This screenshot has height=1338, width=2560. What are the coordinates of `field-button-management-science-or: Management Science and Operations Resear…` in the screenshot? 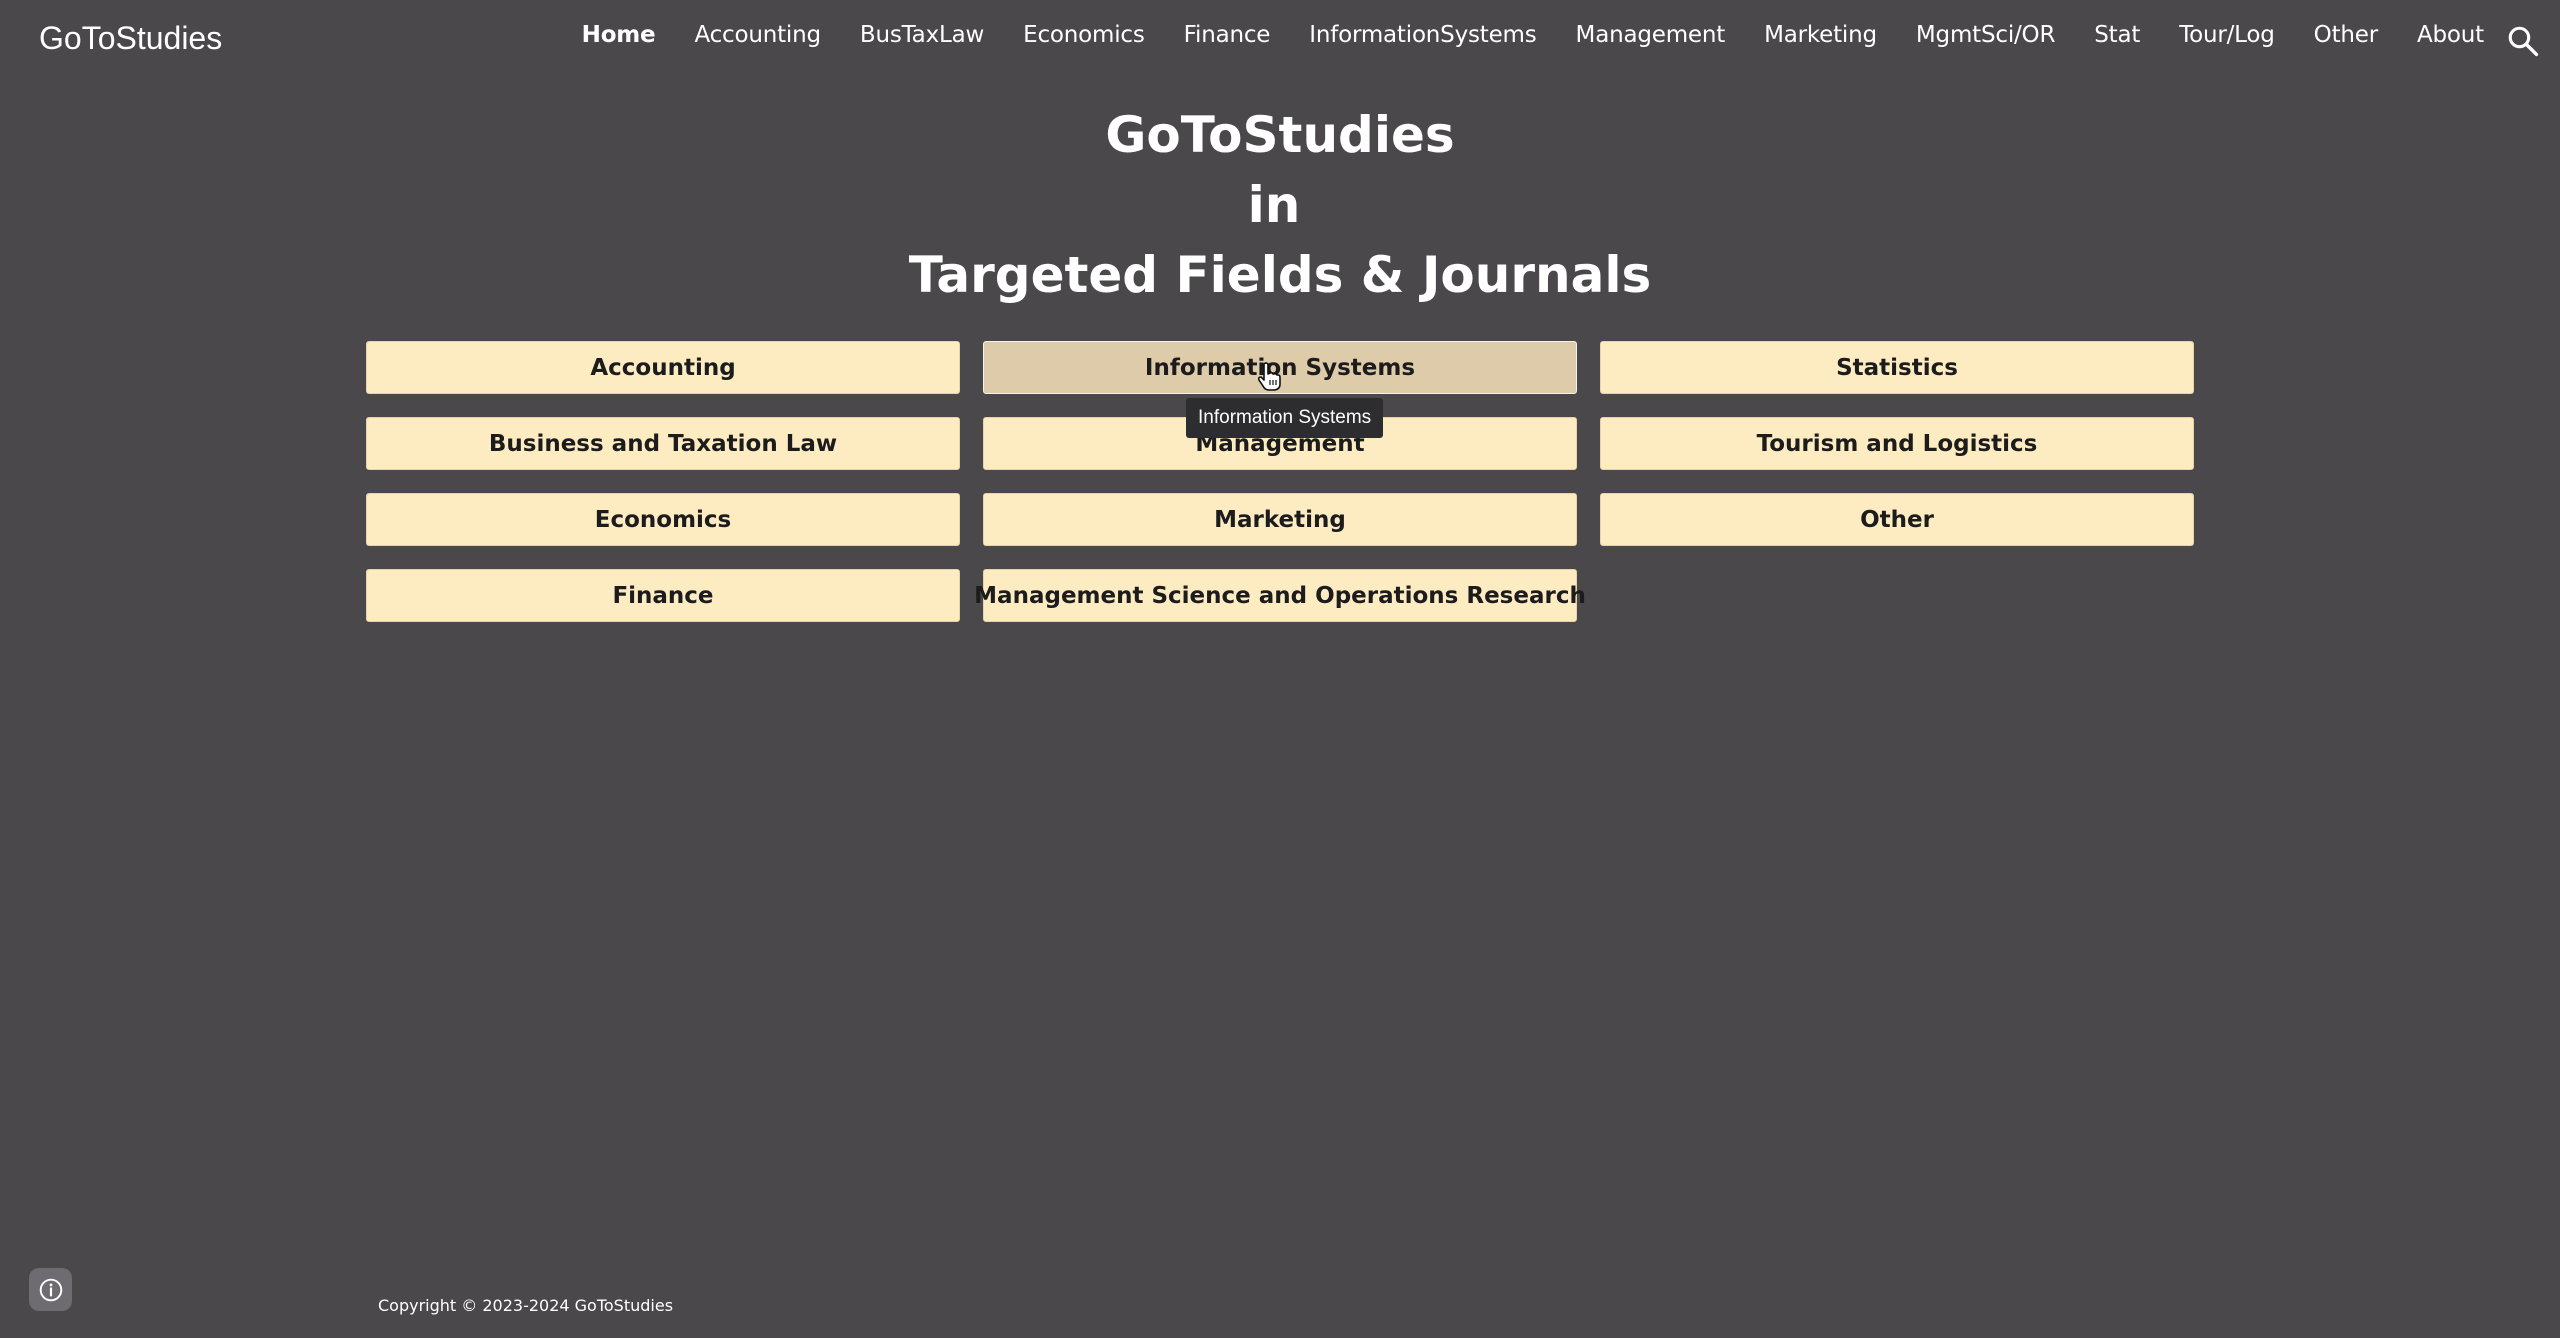 It's located at (1280, 595).